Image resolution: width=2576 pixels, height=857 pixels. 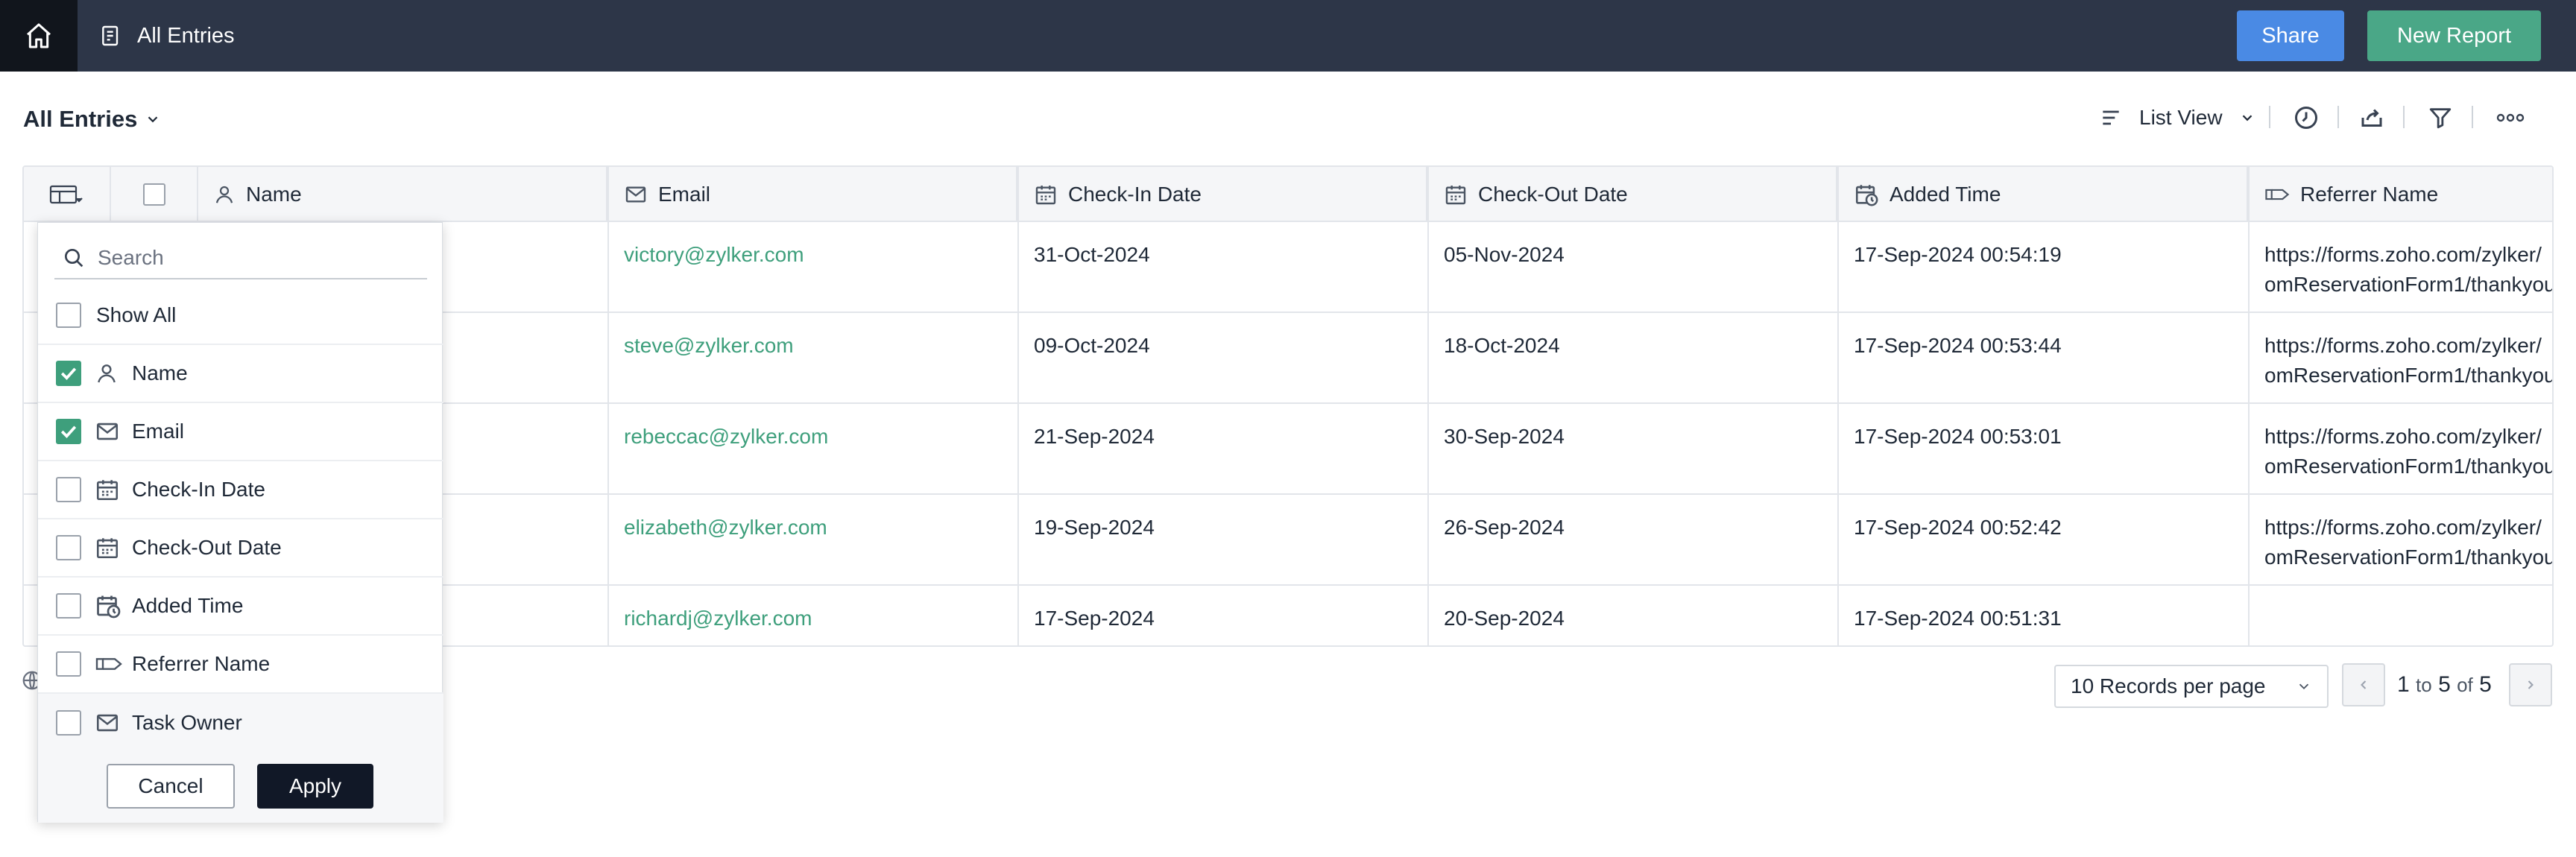 I want to click on added-time-cell: 17-Sep-2024 00:52:42, so click(x=1958, y=527).